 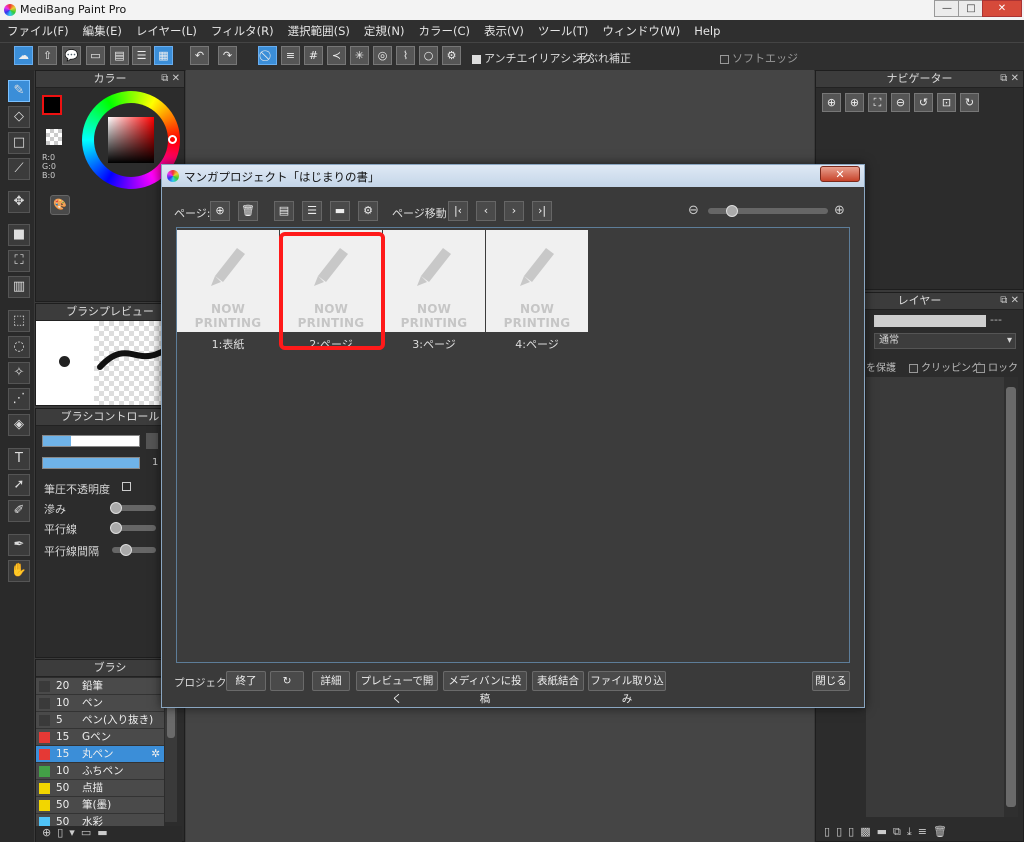 I want to click on brush-list-item: 10 ふちペン, so click(x=100, y=771).